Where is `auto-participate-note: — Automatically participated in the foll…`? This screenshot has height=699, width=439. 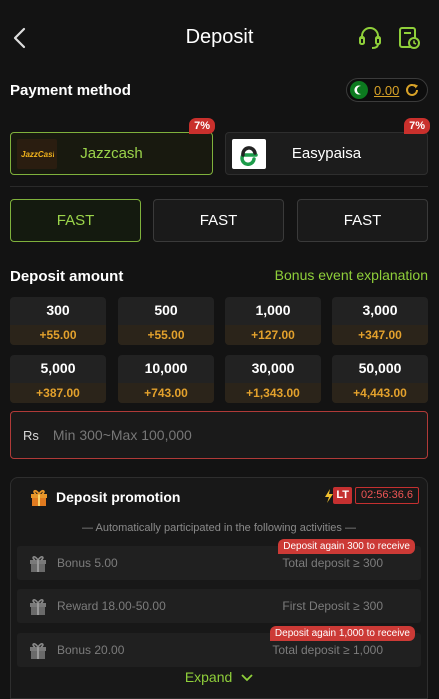 auto-participate-note: — Automatically participated in the foll… is located at coordinates (219, 528).